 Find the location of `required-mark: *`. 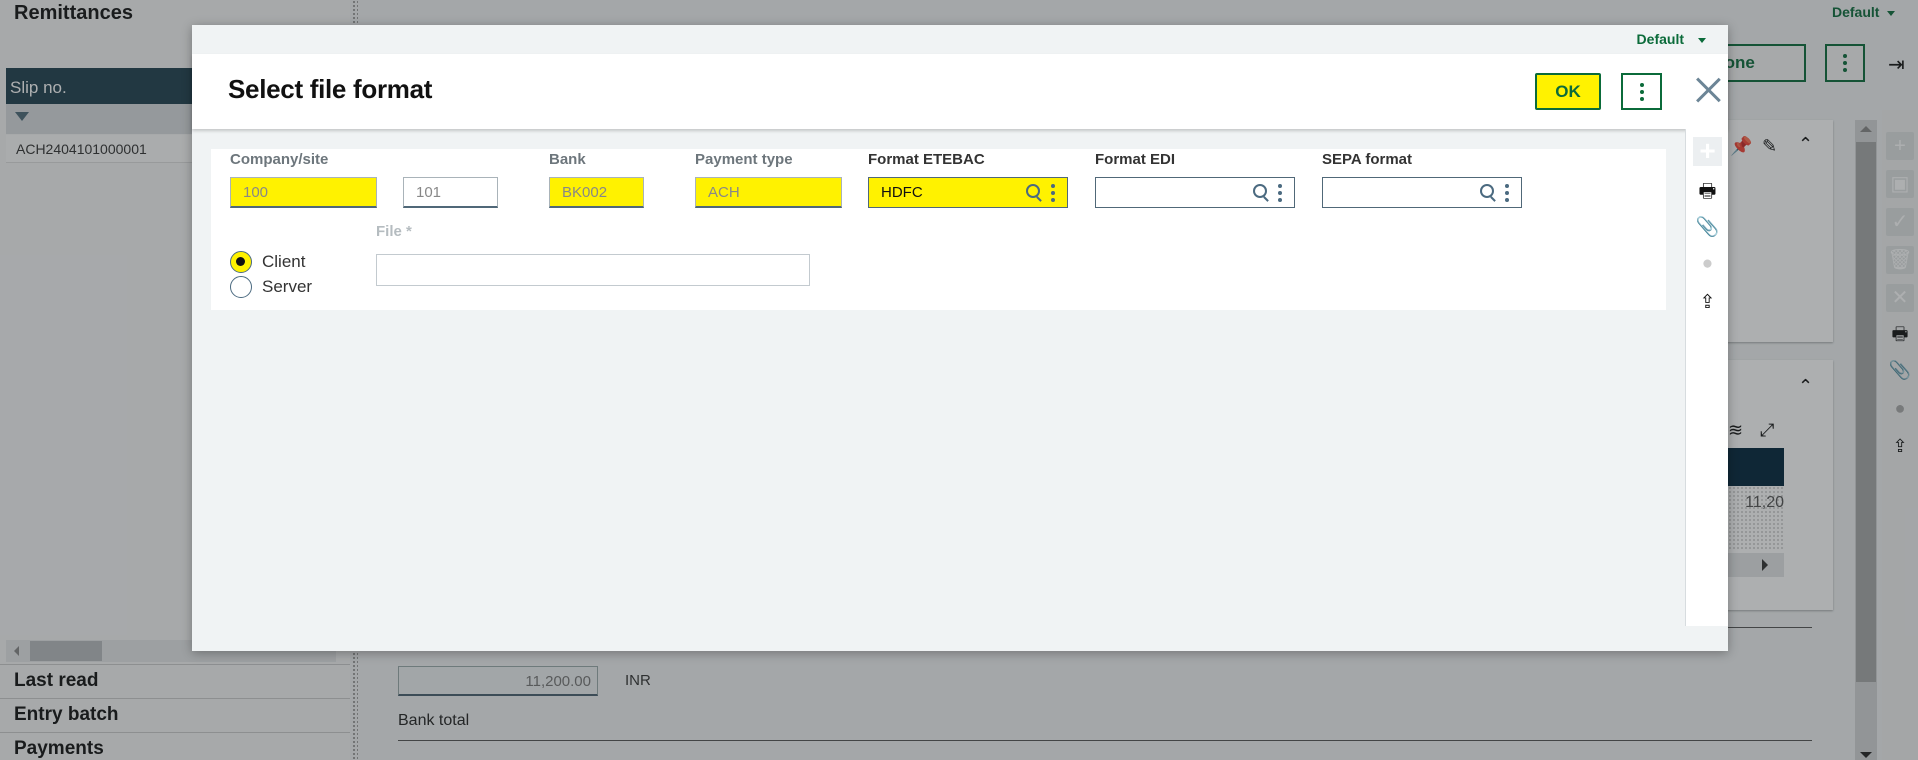

required-mark: * is located at coordinates (409, 231).